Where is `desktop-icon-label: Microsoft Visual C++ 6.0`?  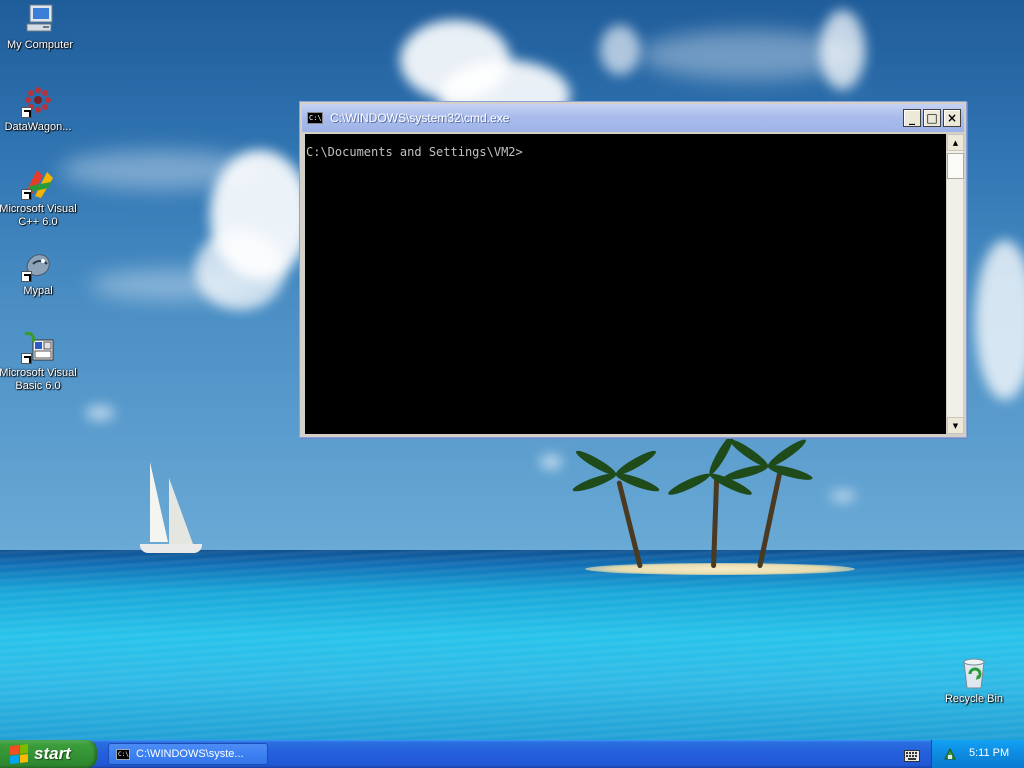
desktop-icon-label: Microsoft Visual C++ 6.0 is located at coordinates (38, 215).